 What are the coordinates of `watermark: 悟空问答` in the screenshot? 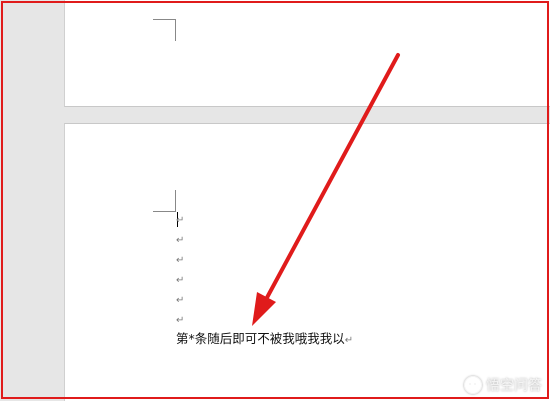 It's located at (503, 385).